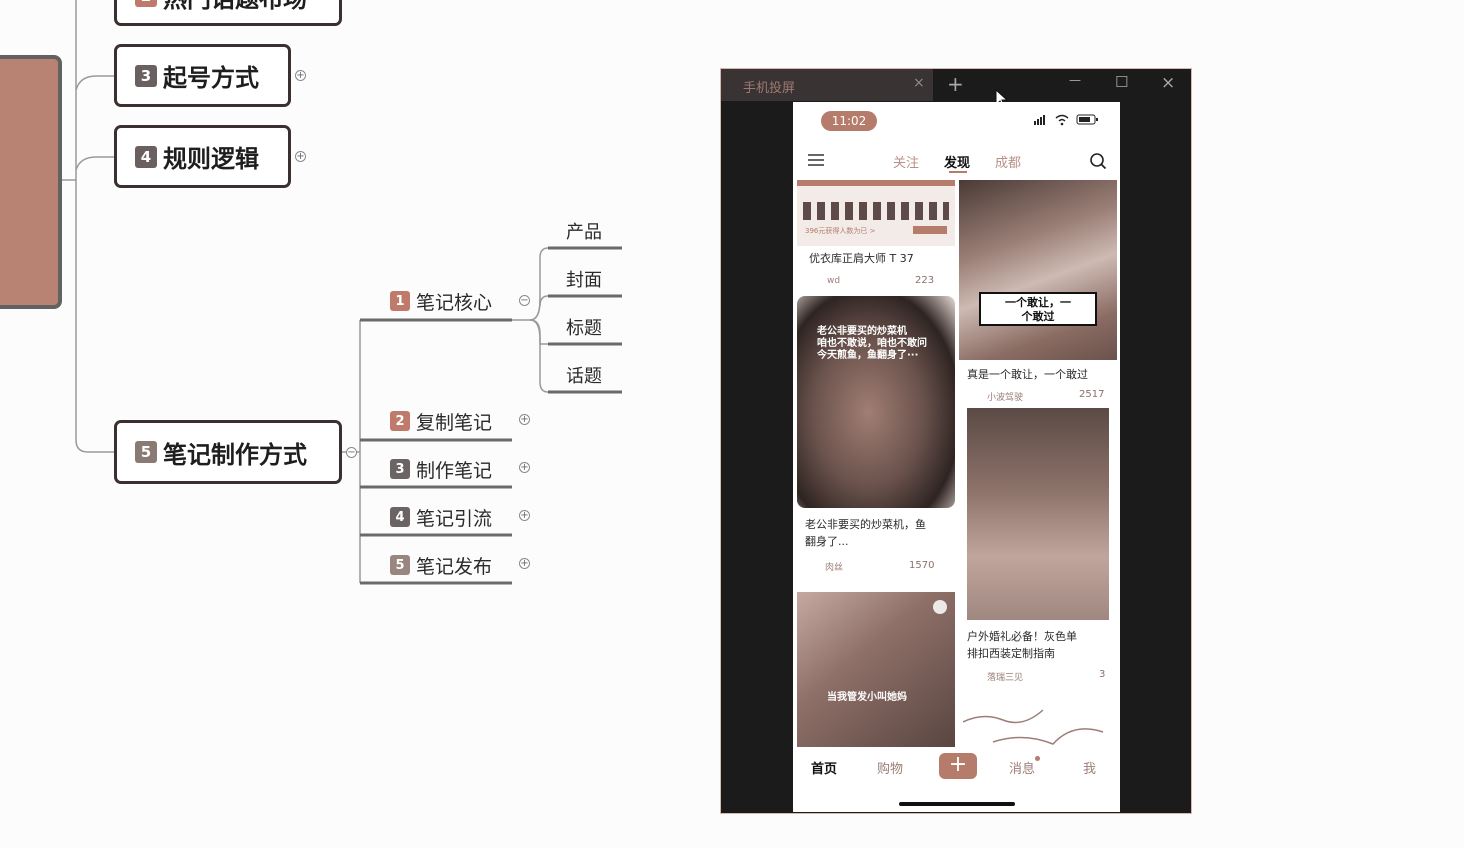 This screenshot has width=1464, height=848. Describe the element at coordinates (1092, 394) in the screenshot. I see `card-likes: 2517` at that location.